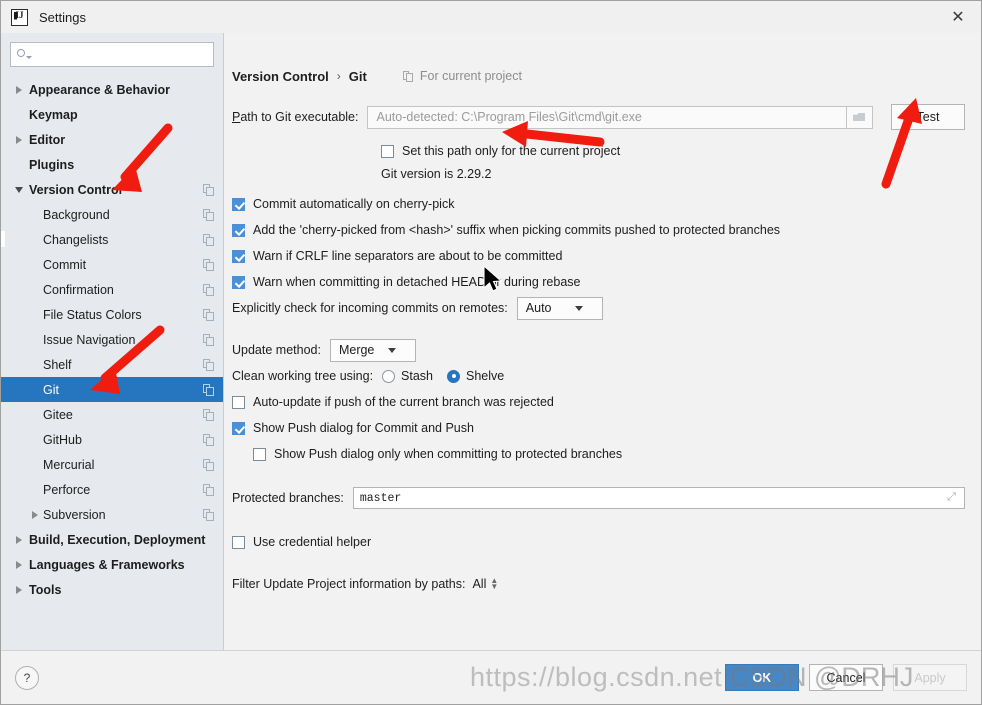 The height and width of the screenshot is (705, 982). I want to click on show-push-dialog-row: Show Push dialog for Commit and Push, so click(598, 428).